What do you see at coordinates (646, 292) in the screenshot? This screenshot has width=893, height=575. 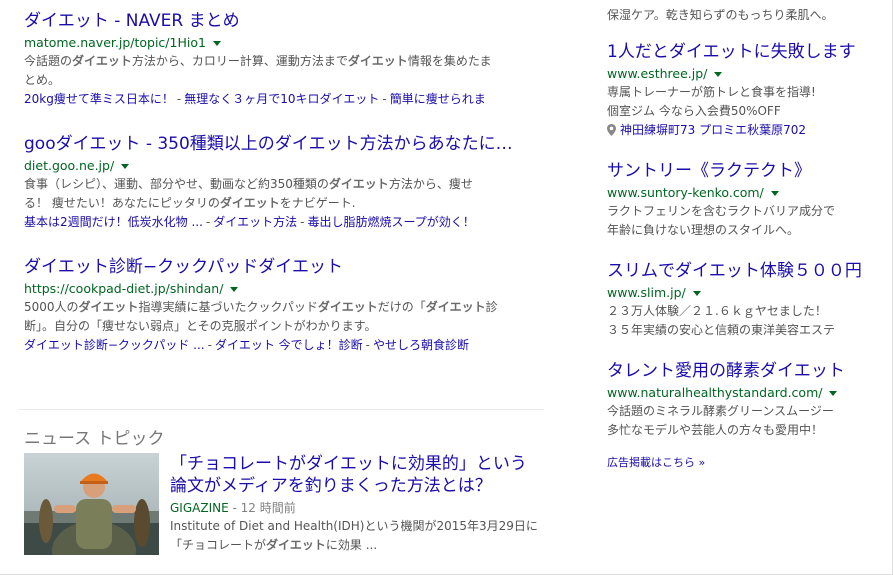 I see `ad-url-text: www.slim.jp/` at bounding box center [646, 292].